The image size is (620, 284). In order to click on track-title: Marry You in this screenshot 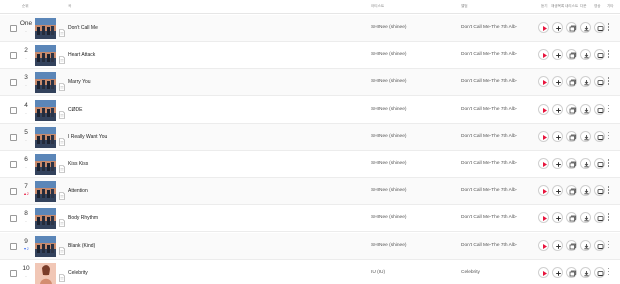, I will do `click(79, 82)`.